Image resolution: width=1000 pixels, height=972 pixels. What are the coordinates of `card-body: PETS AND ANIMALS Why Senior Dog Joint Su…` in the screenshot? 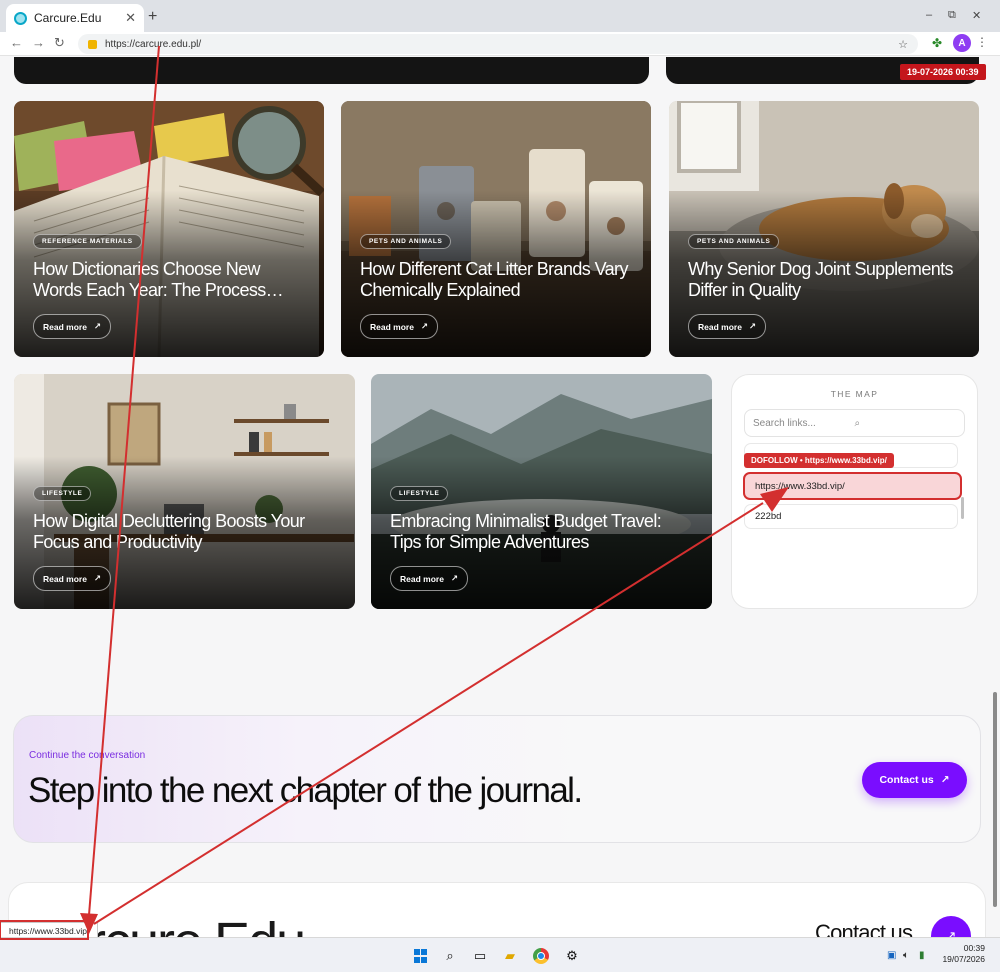 It's located at (825, 284).